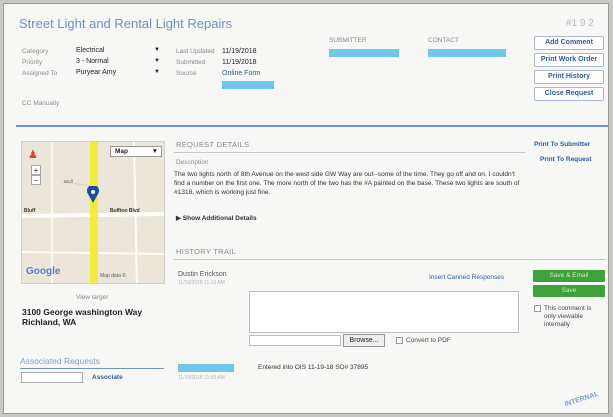 The height and width of the screenshot is (417, 613). Describe the element at coordinates (350, 152) in the screenshot. I see `details-divider` at that location.